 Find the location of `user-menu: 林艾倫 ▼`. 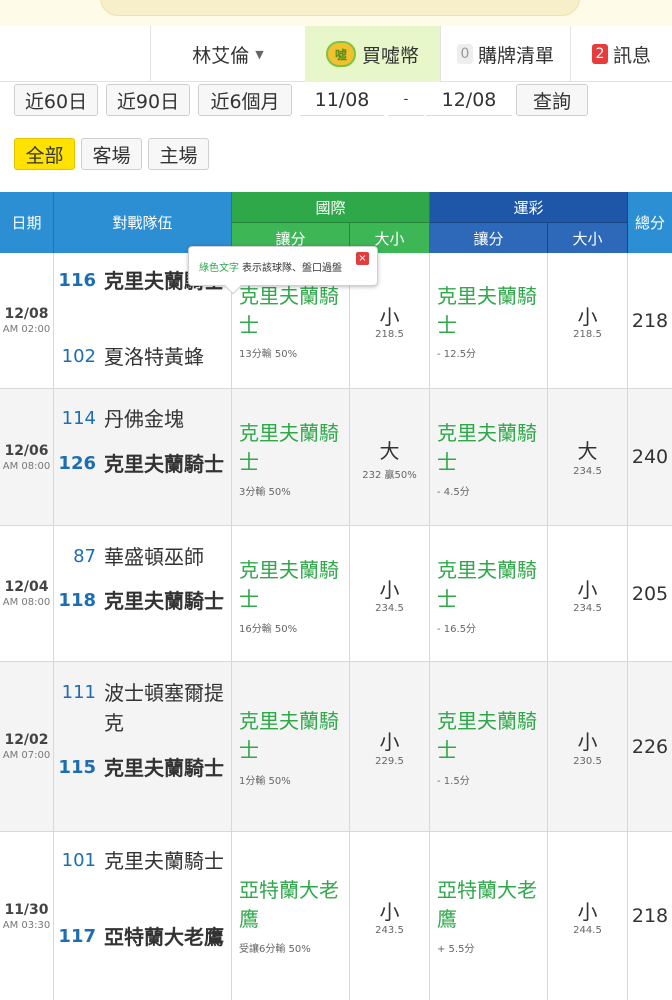

user-menu: 林艾倫 ▼ is located at coordinates (227, 54).